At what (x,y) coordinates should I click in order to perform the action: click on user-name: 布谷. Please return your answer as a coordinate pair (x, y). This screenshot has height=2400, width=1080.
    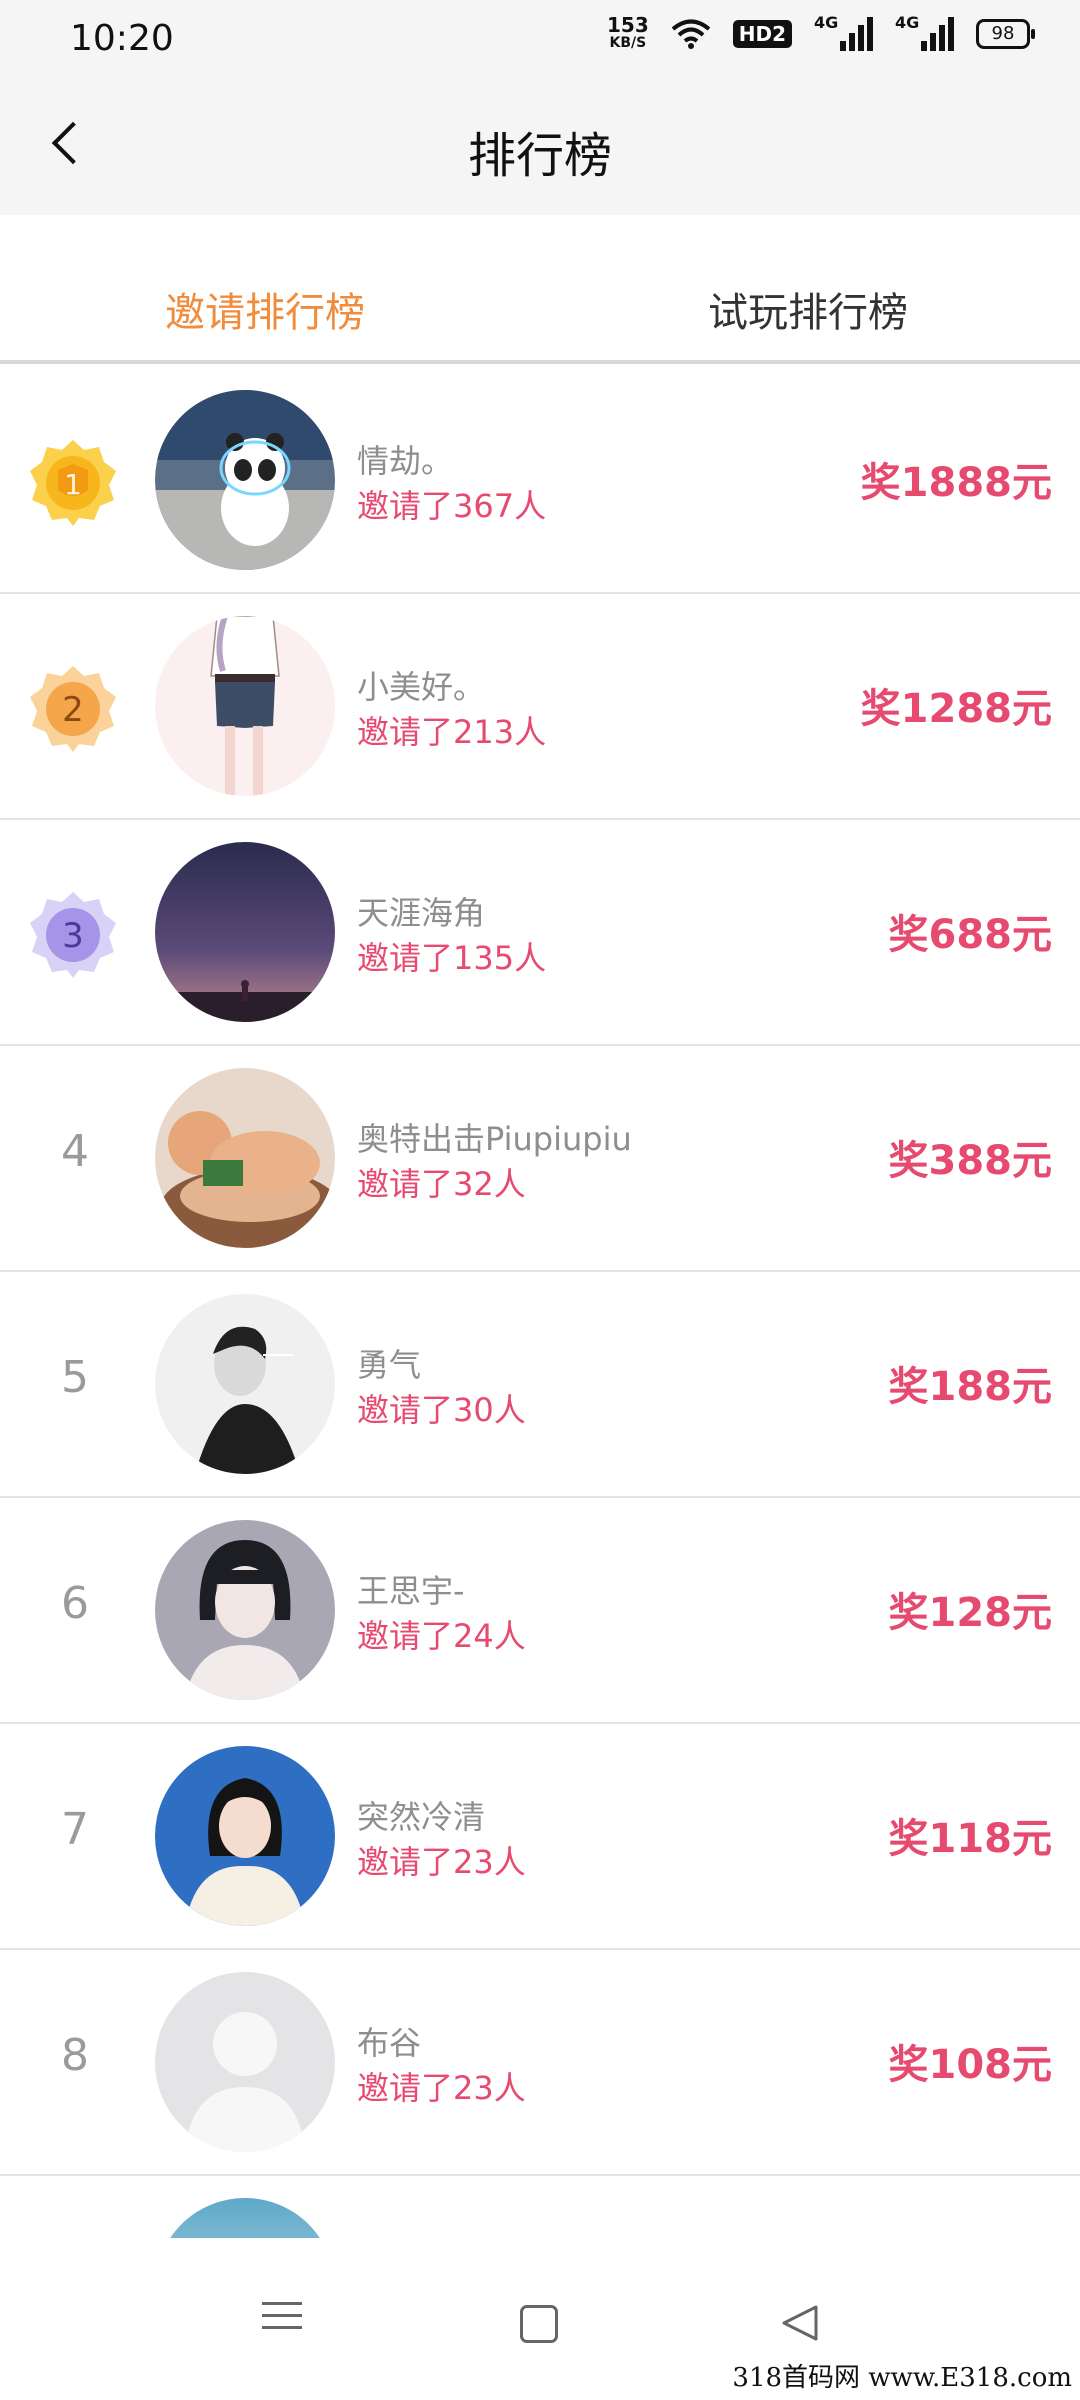
    Looking at the image, I should click on (389, 2043).